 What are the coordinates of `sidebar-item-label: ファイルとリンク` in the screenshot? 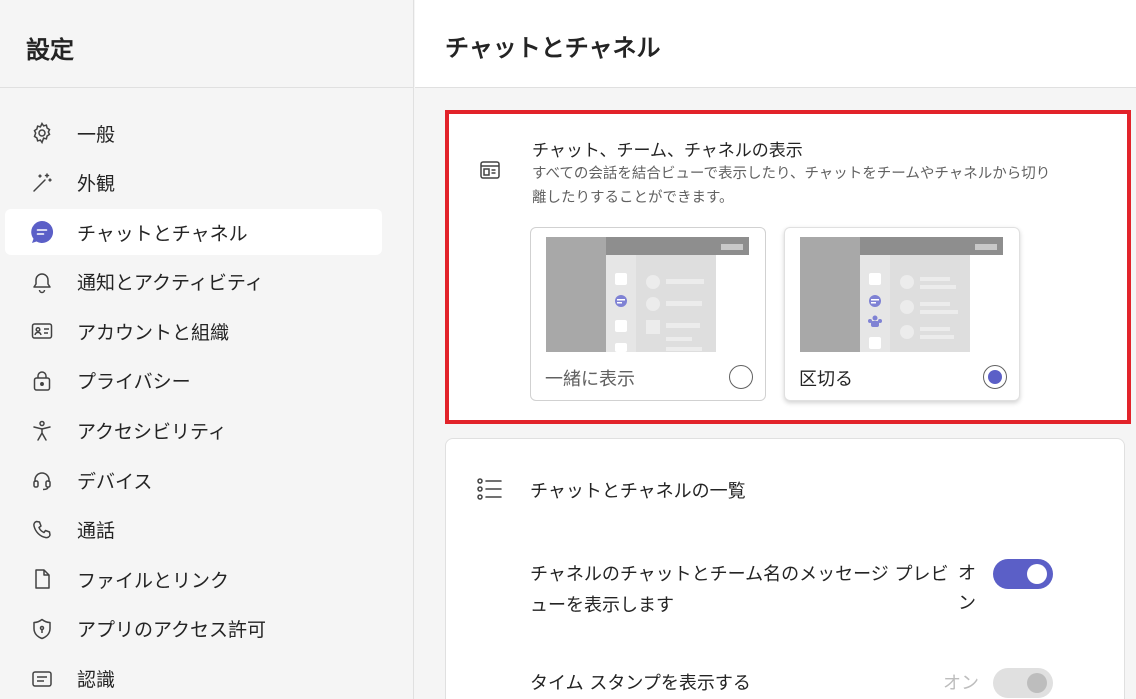 It's located at (153, 580).